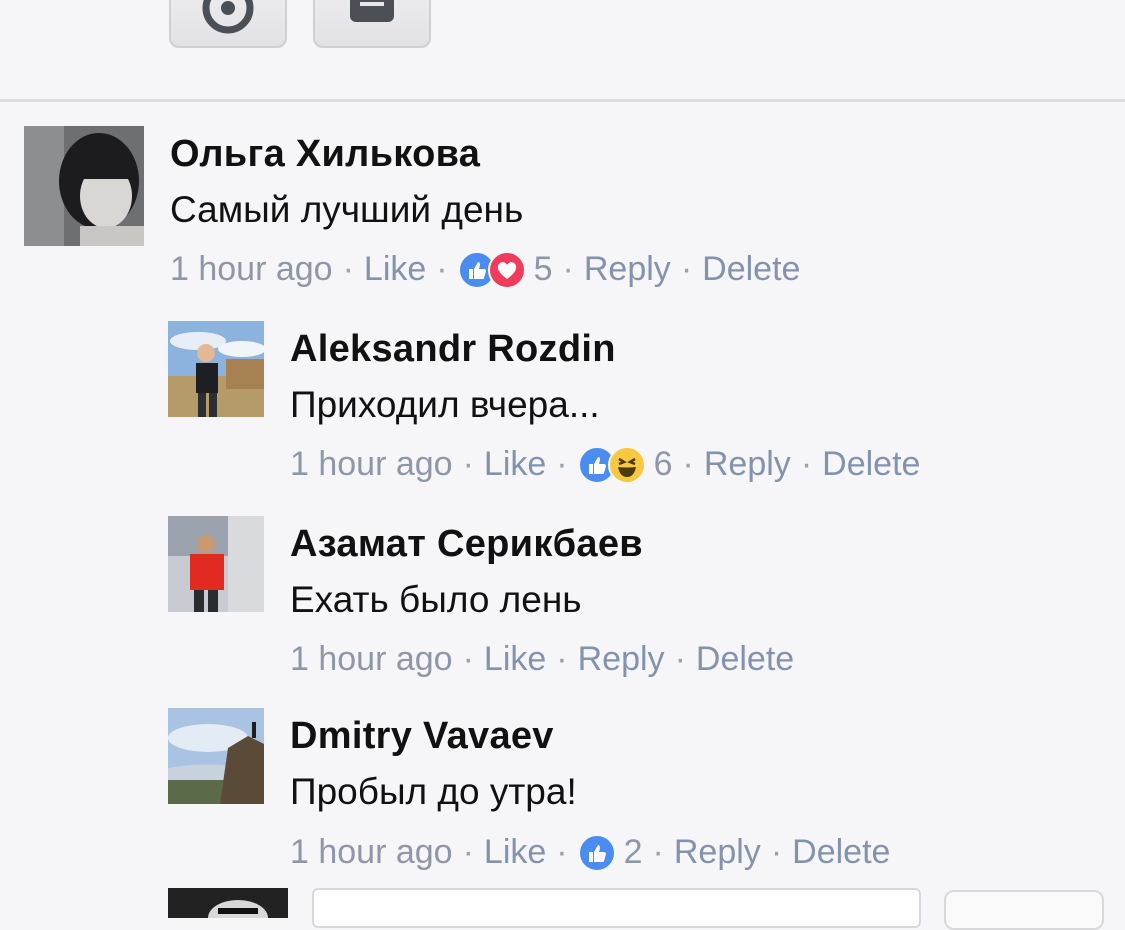  I want to click on photo-button, so click(372, 24).